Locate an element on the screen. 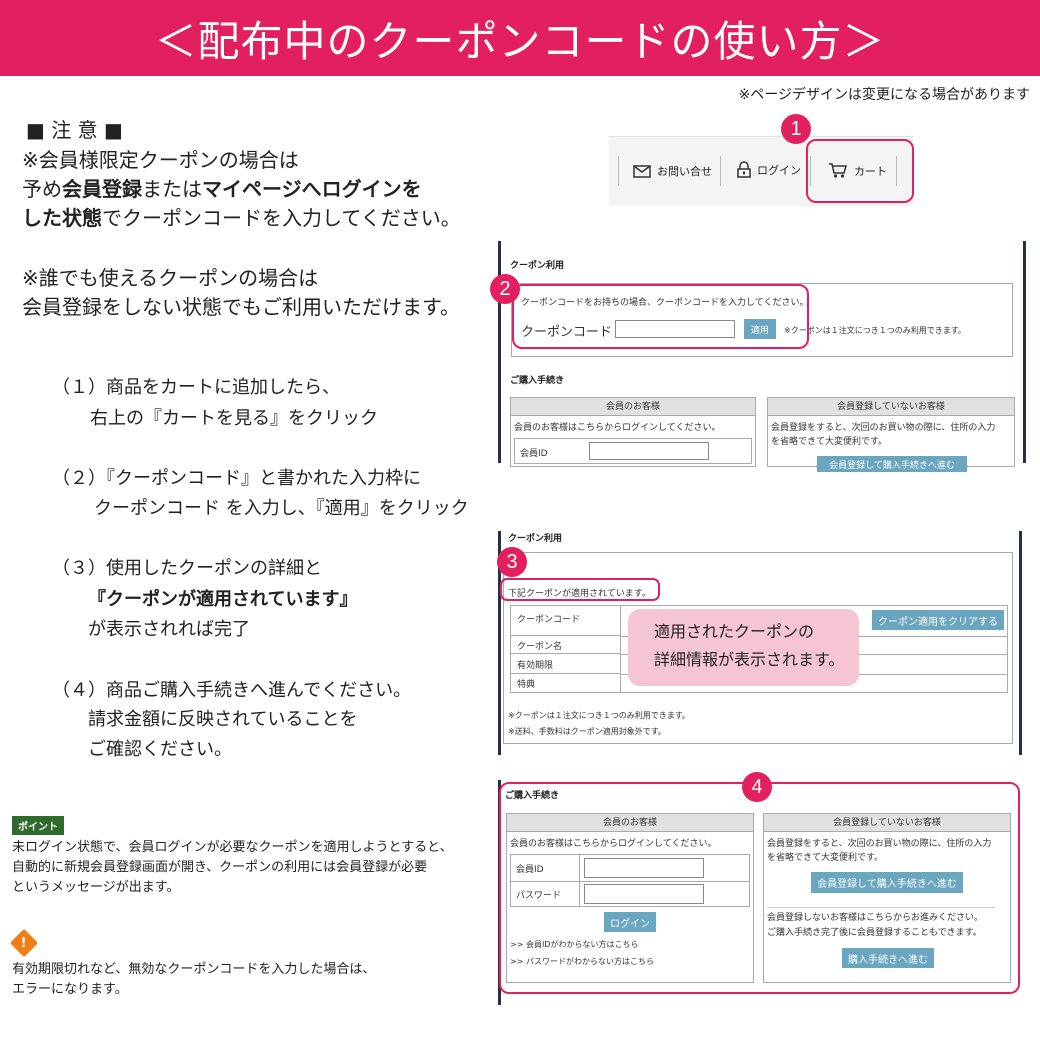  member-header: 会員のお客様 is located at coordinates (633, 407).